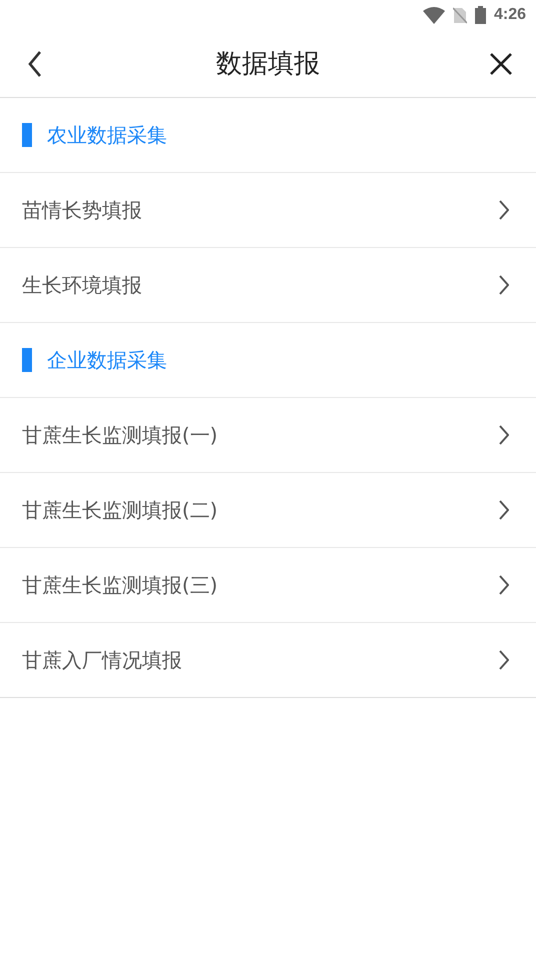 The height and width of the screenshot is (954, 536). What do you see at coordinates (107, 135) in the screenshot?
I see `section-title: 农业数据采集` at bounding box center [107, 135].